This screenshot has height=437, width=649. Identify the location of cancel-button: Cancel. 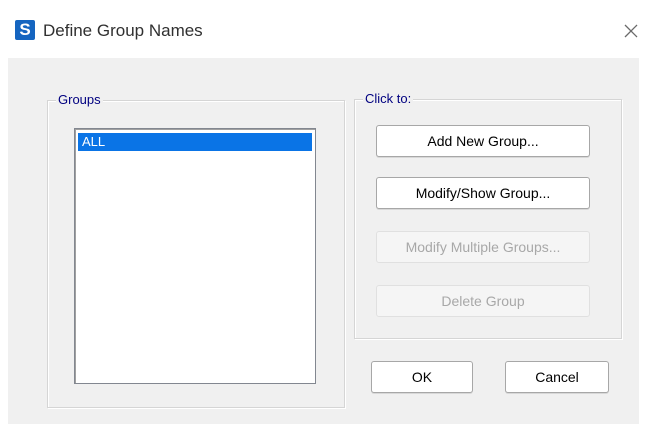
(557, 377).